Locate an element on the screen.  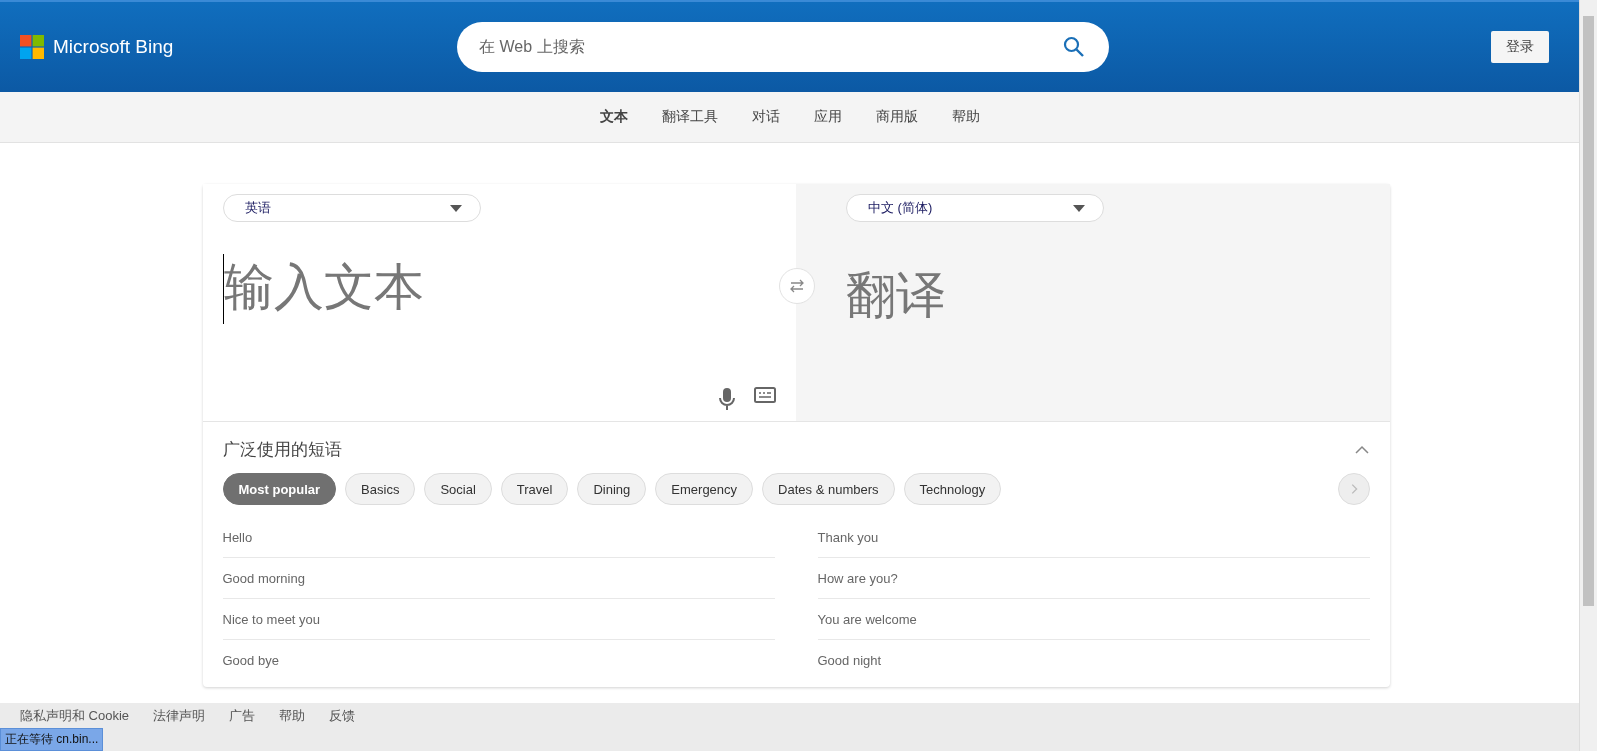
nav-tab: 商用版 is located at coordinates (896, 117).